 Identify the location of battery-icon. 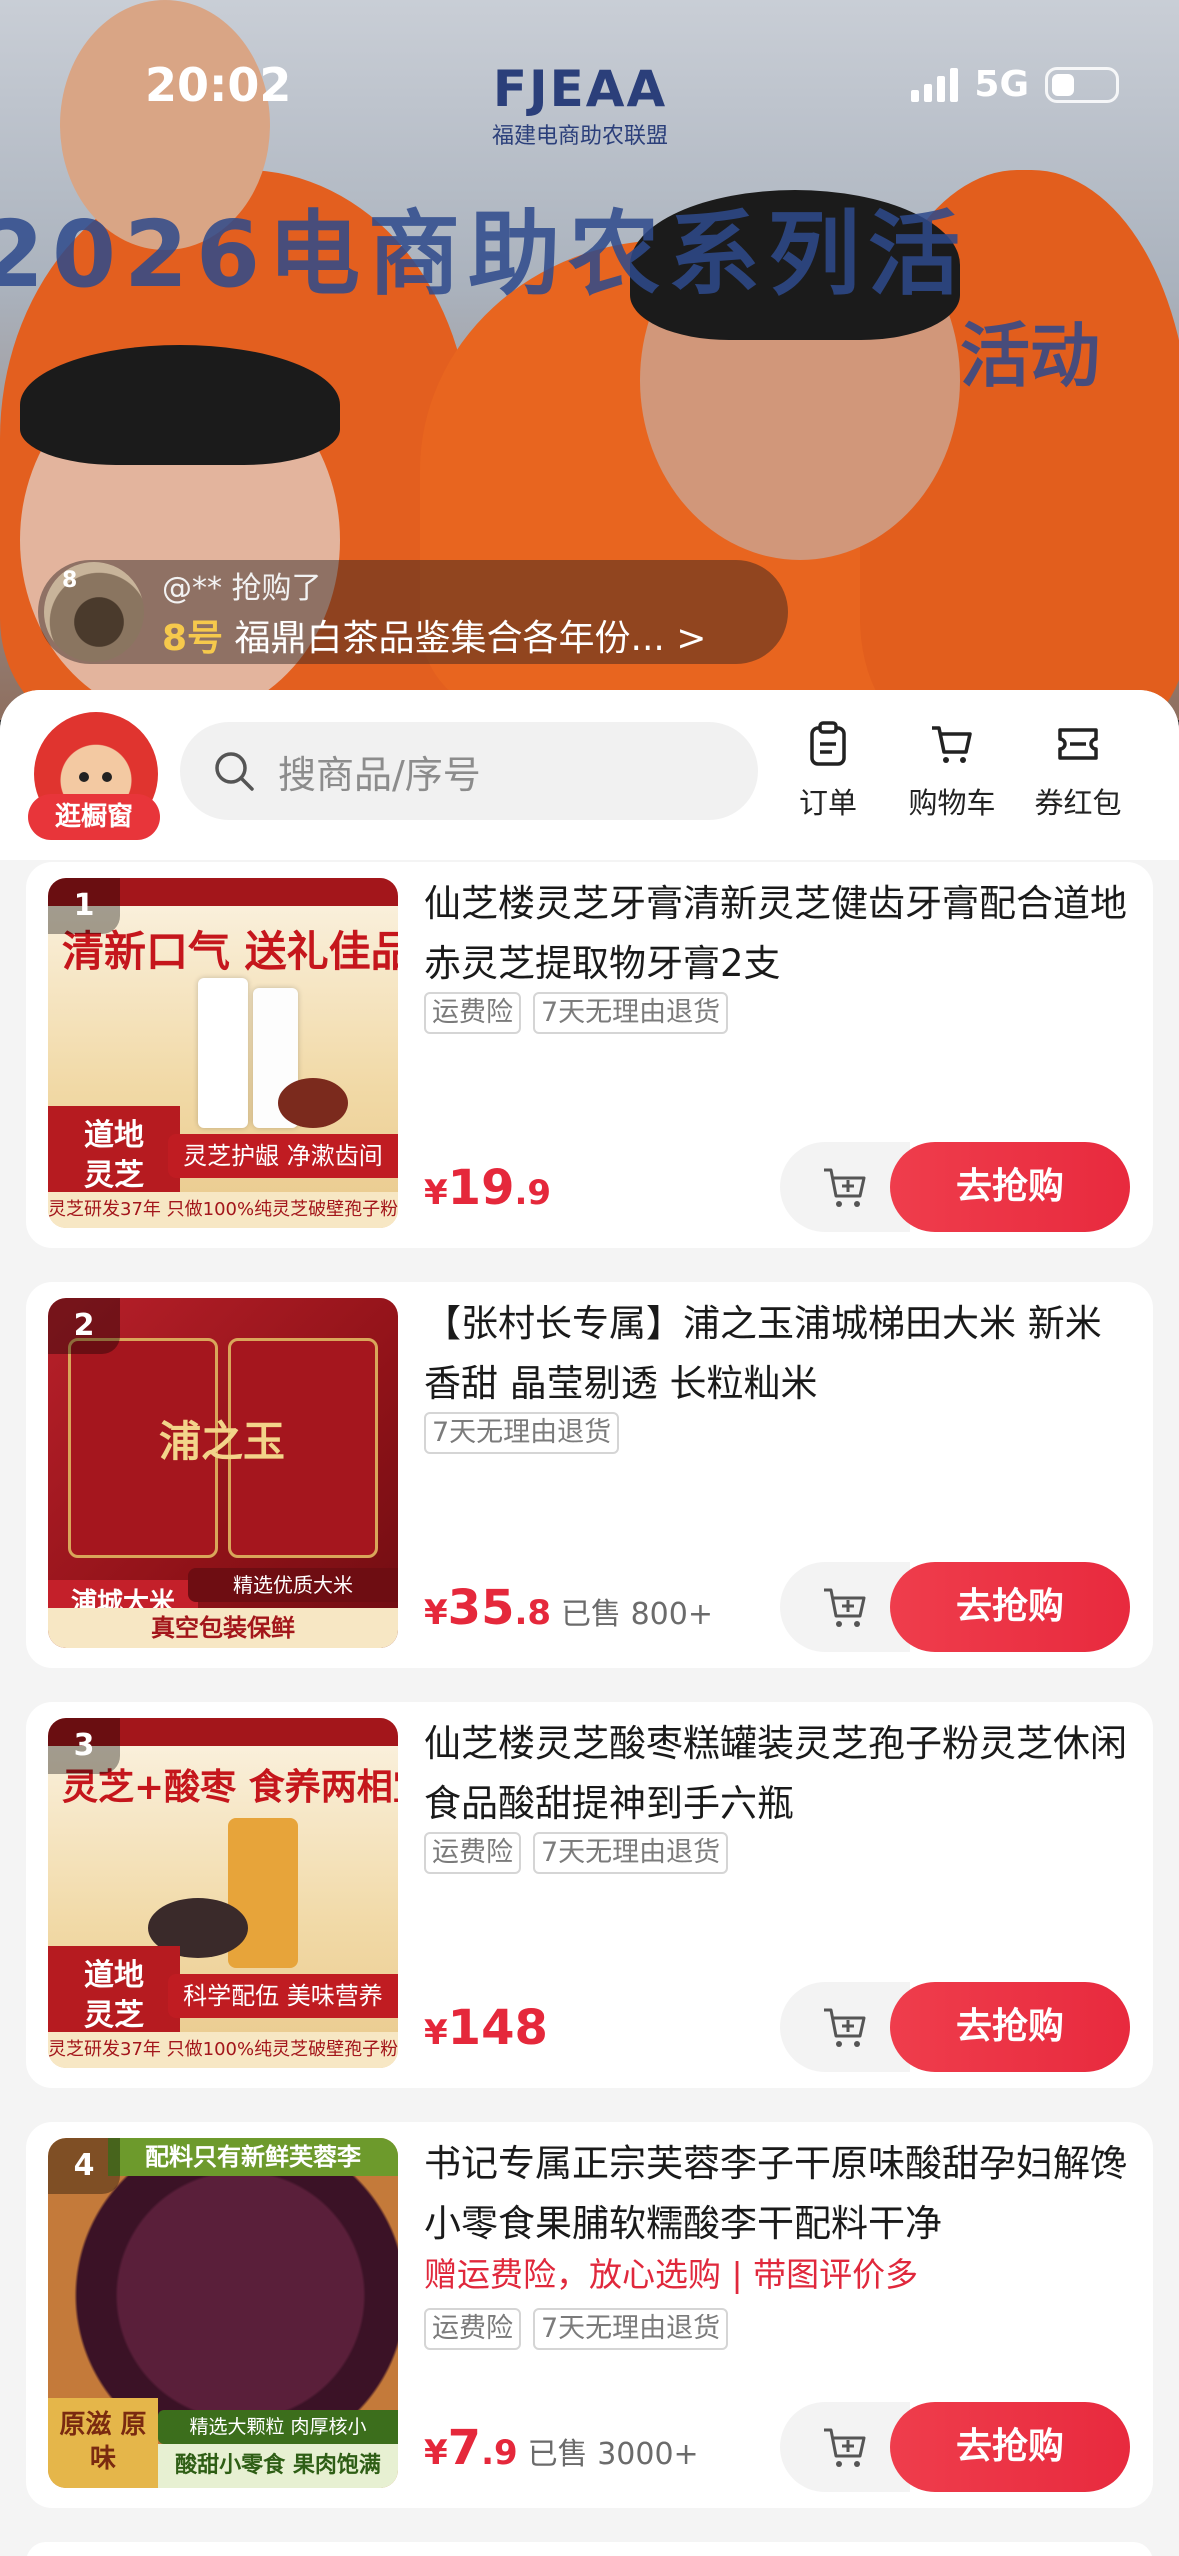
(1082, 84).